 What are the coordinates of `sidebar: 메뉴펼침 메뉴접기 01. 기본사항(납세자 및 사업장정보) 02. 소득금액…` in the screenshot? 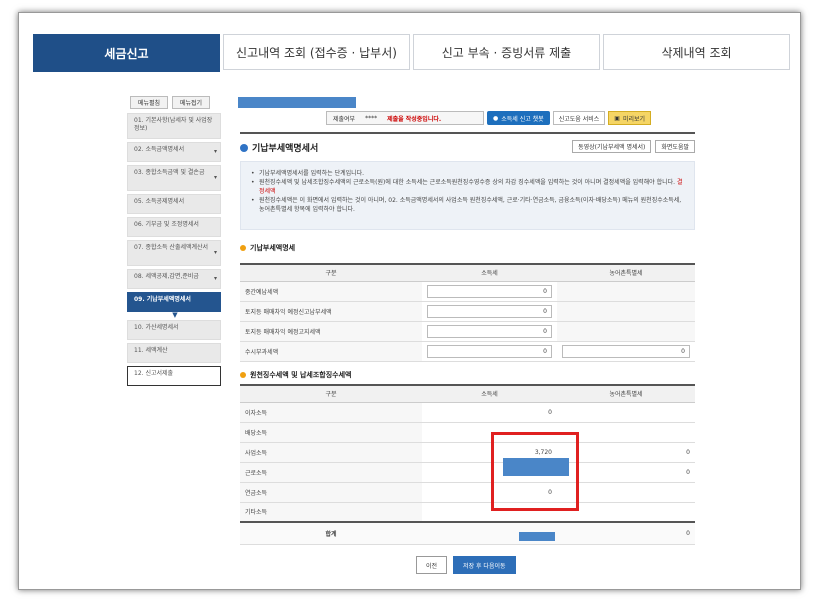 It's located at (175, 242).